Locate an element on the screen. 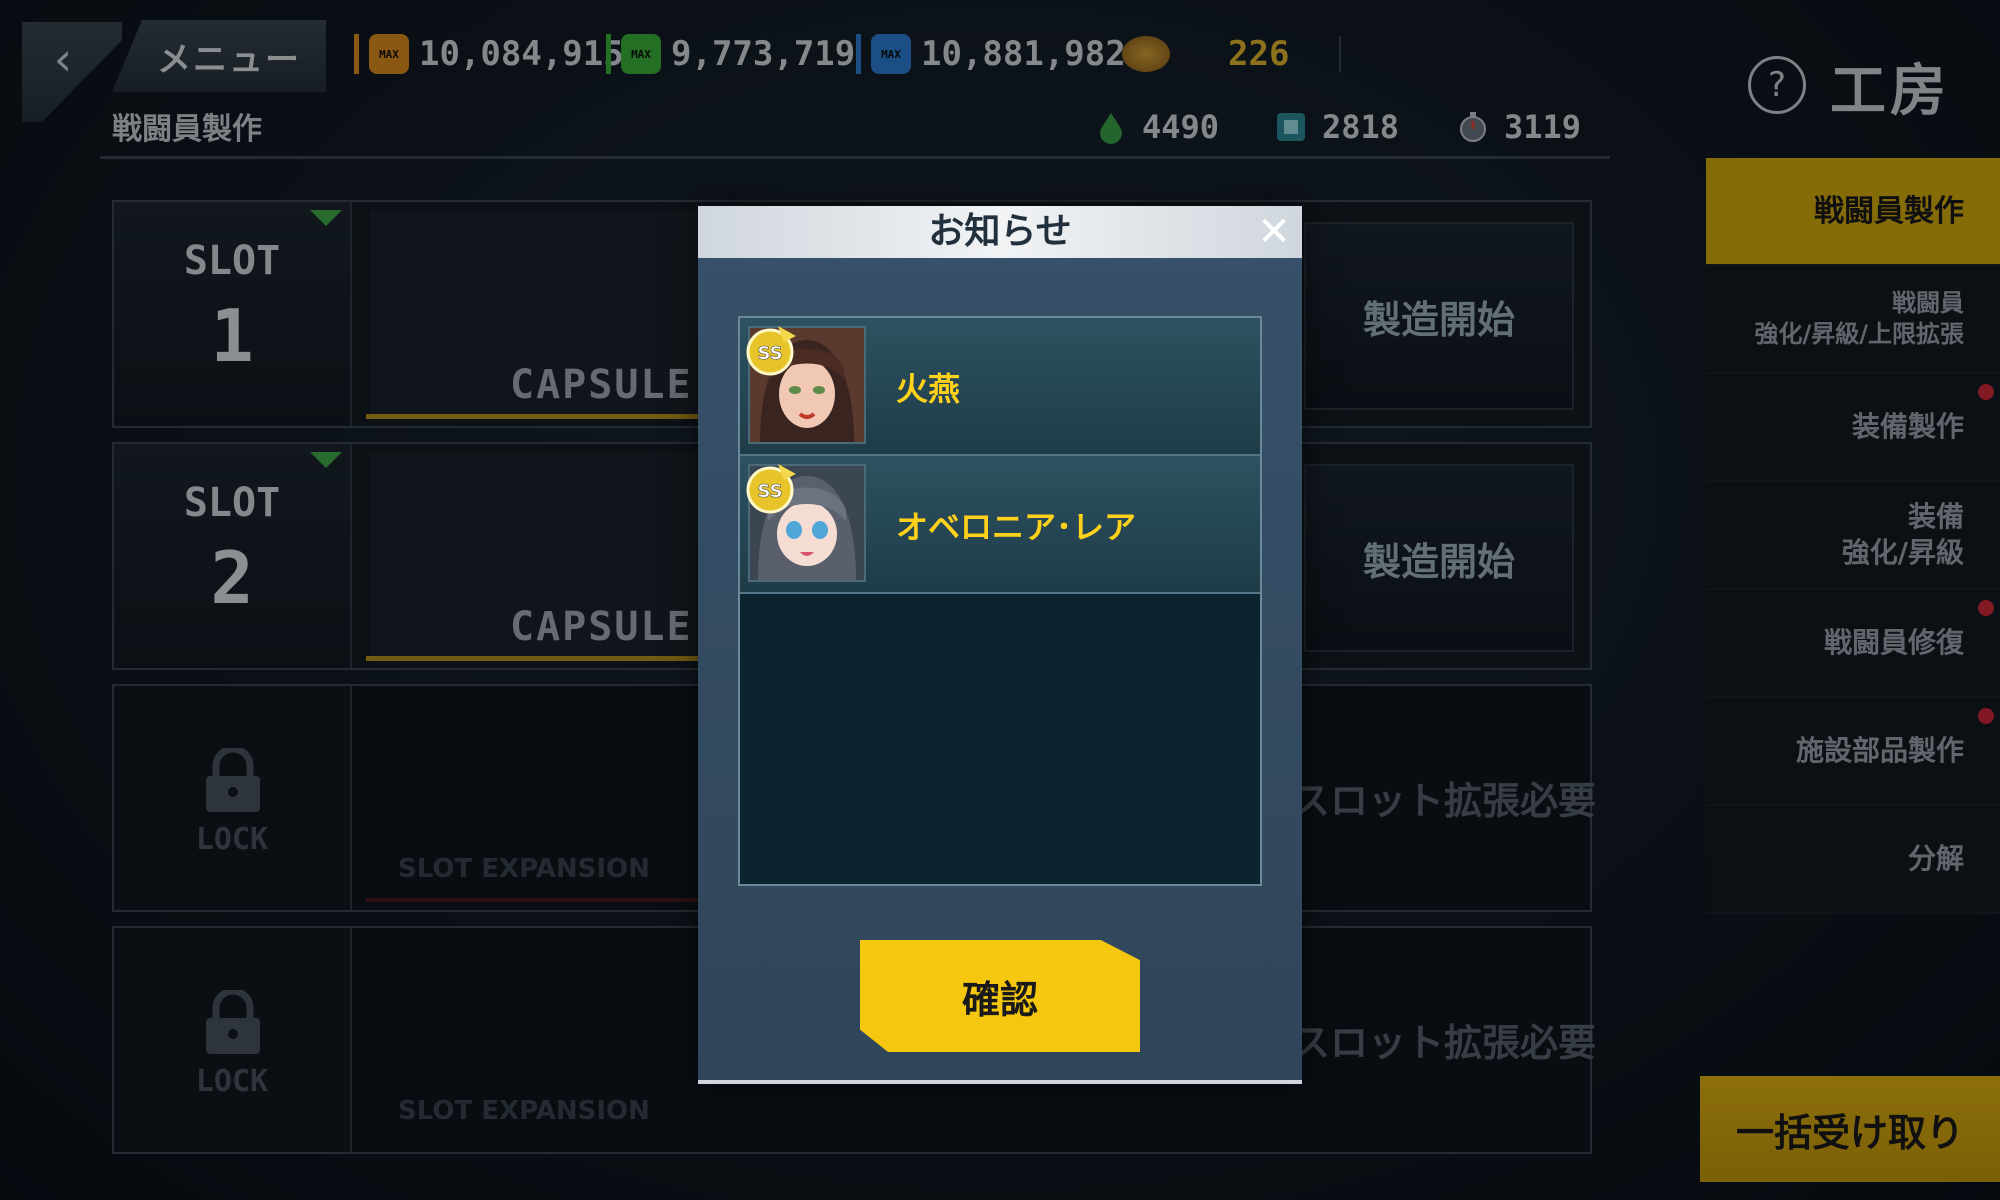 The height and width of the screenshot is (1200, 2000). list-item: SS オベロニア･レア is located at coordinates (1000, 525).